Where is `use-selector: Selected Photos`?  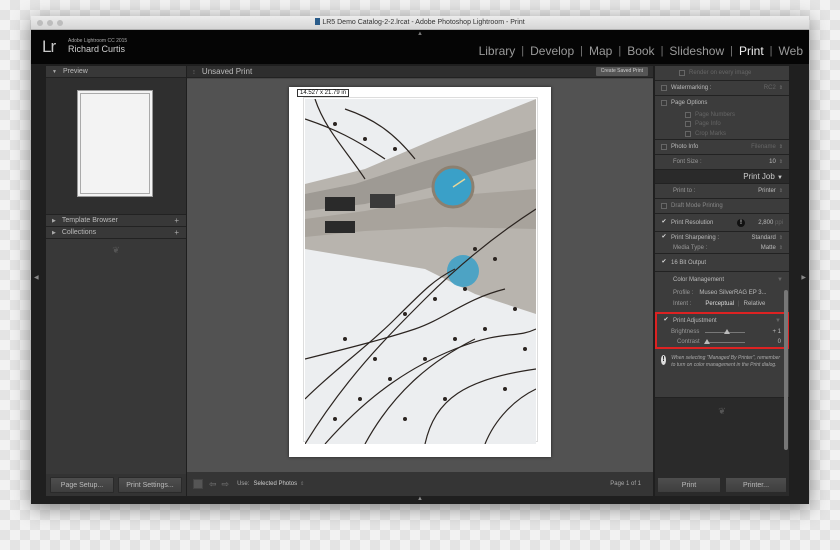
use-selector: Selected Photos is located at coordinates (275, 484).